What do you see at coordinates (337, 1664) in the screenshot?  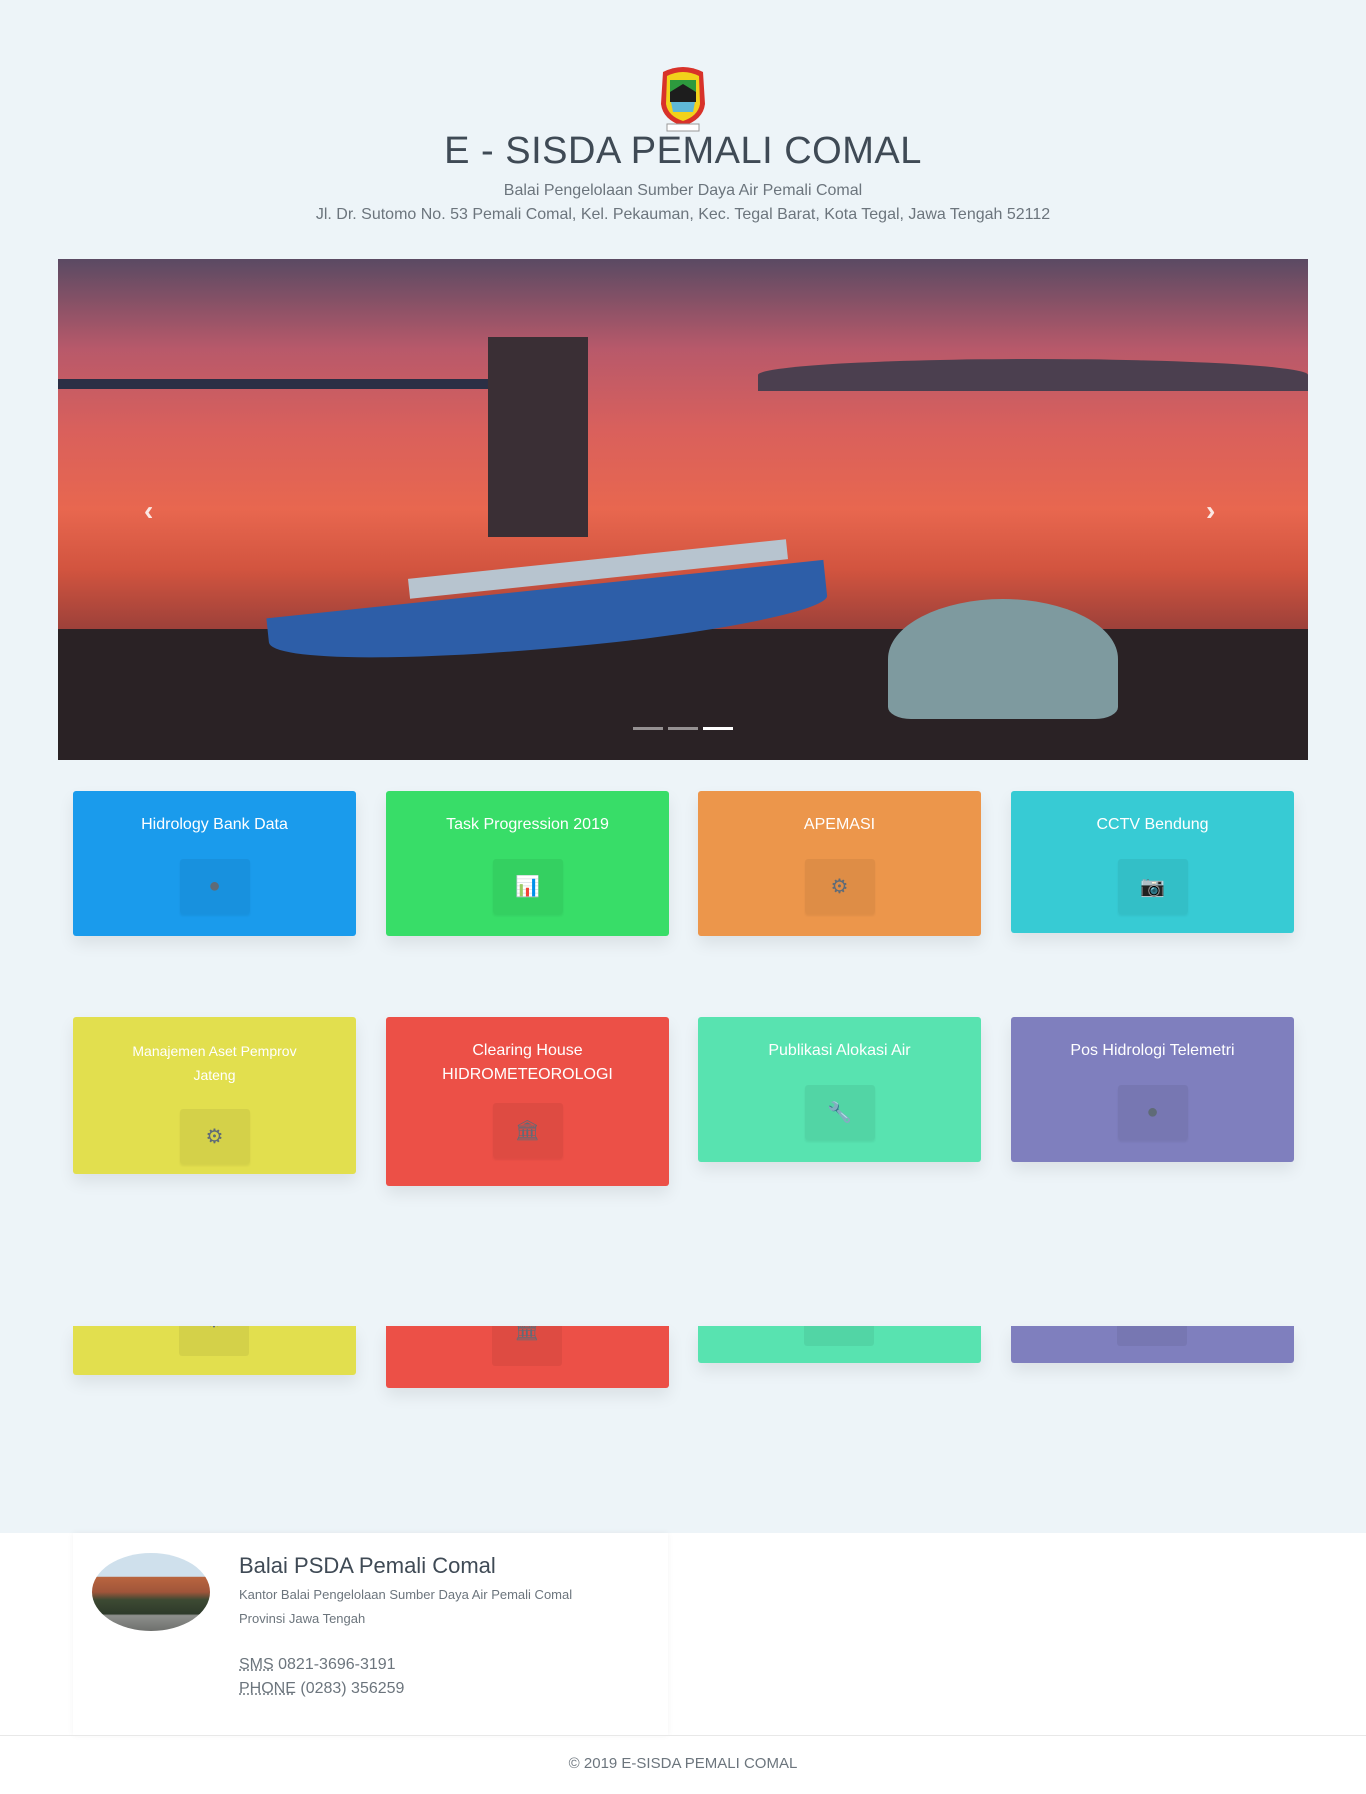 I see `sms-number: 0821-3696-3191` at bounding box center [337, 1664].